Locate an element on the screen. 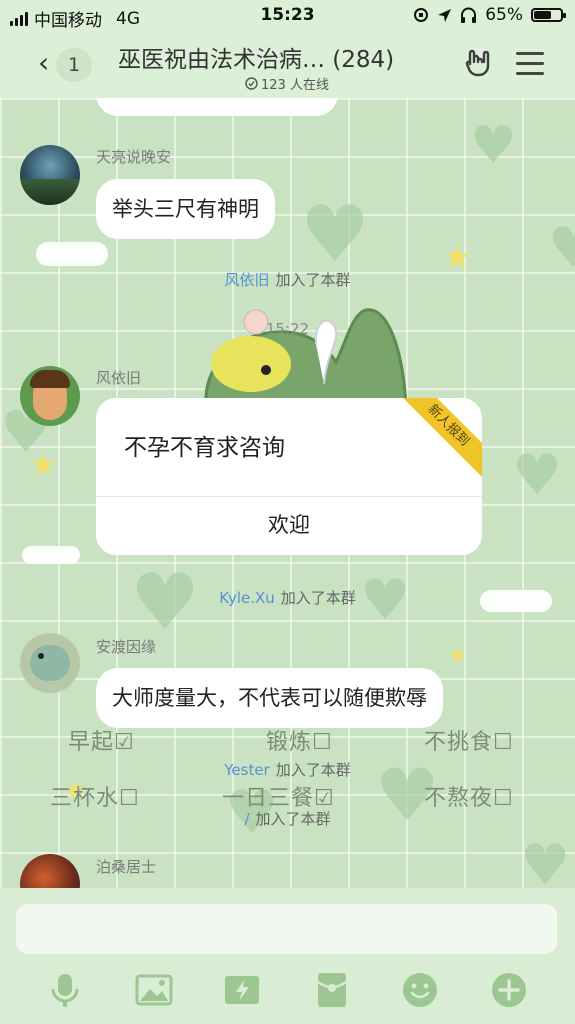  checklist-label: 不挑食 is located at coordinates (459, 742).